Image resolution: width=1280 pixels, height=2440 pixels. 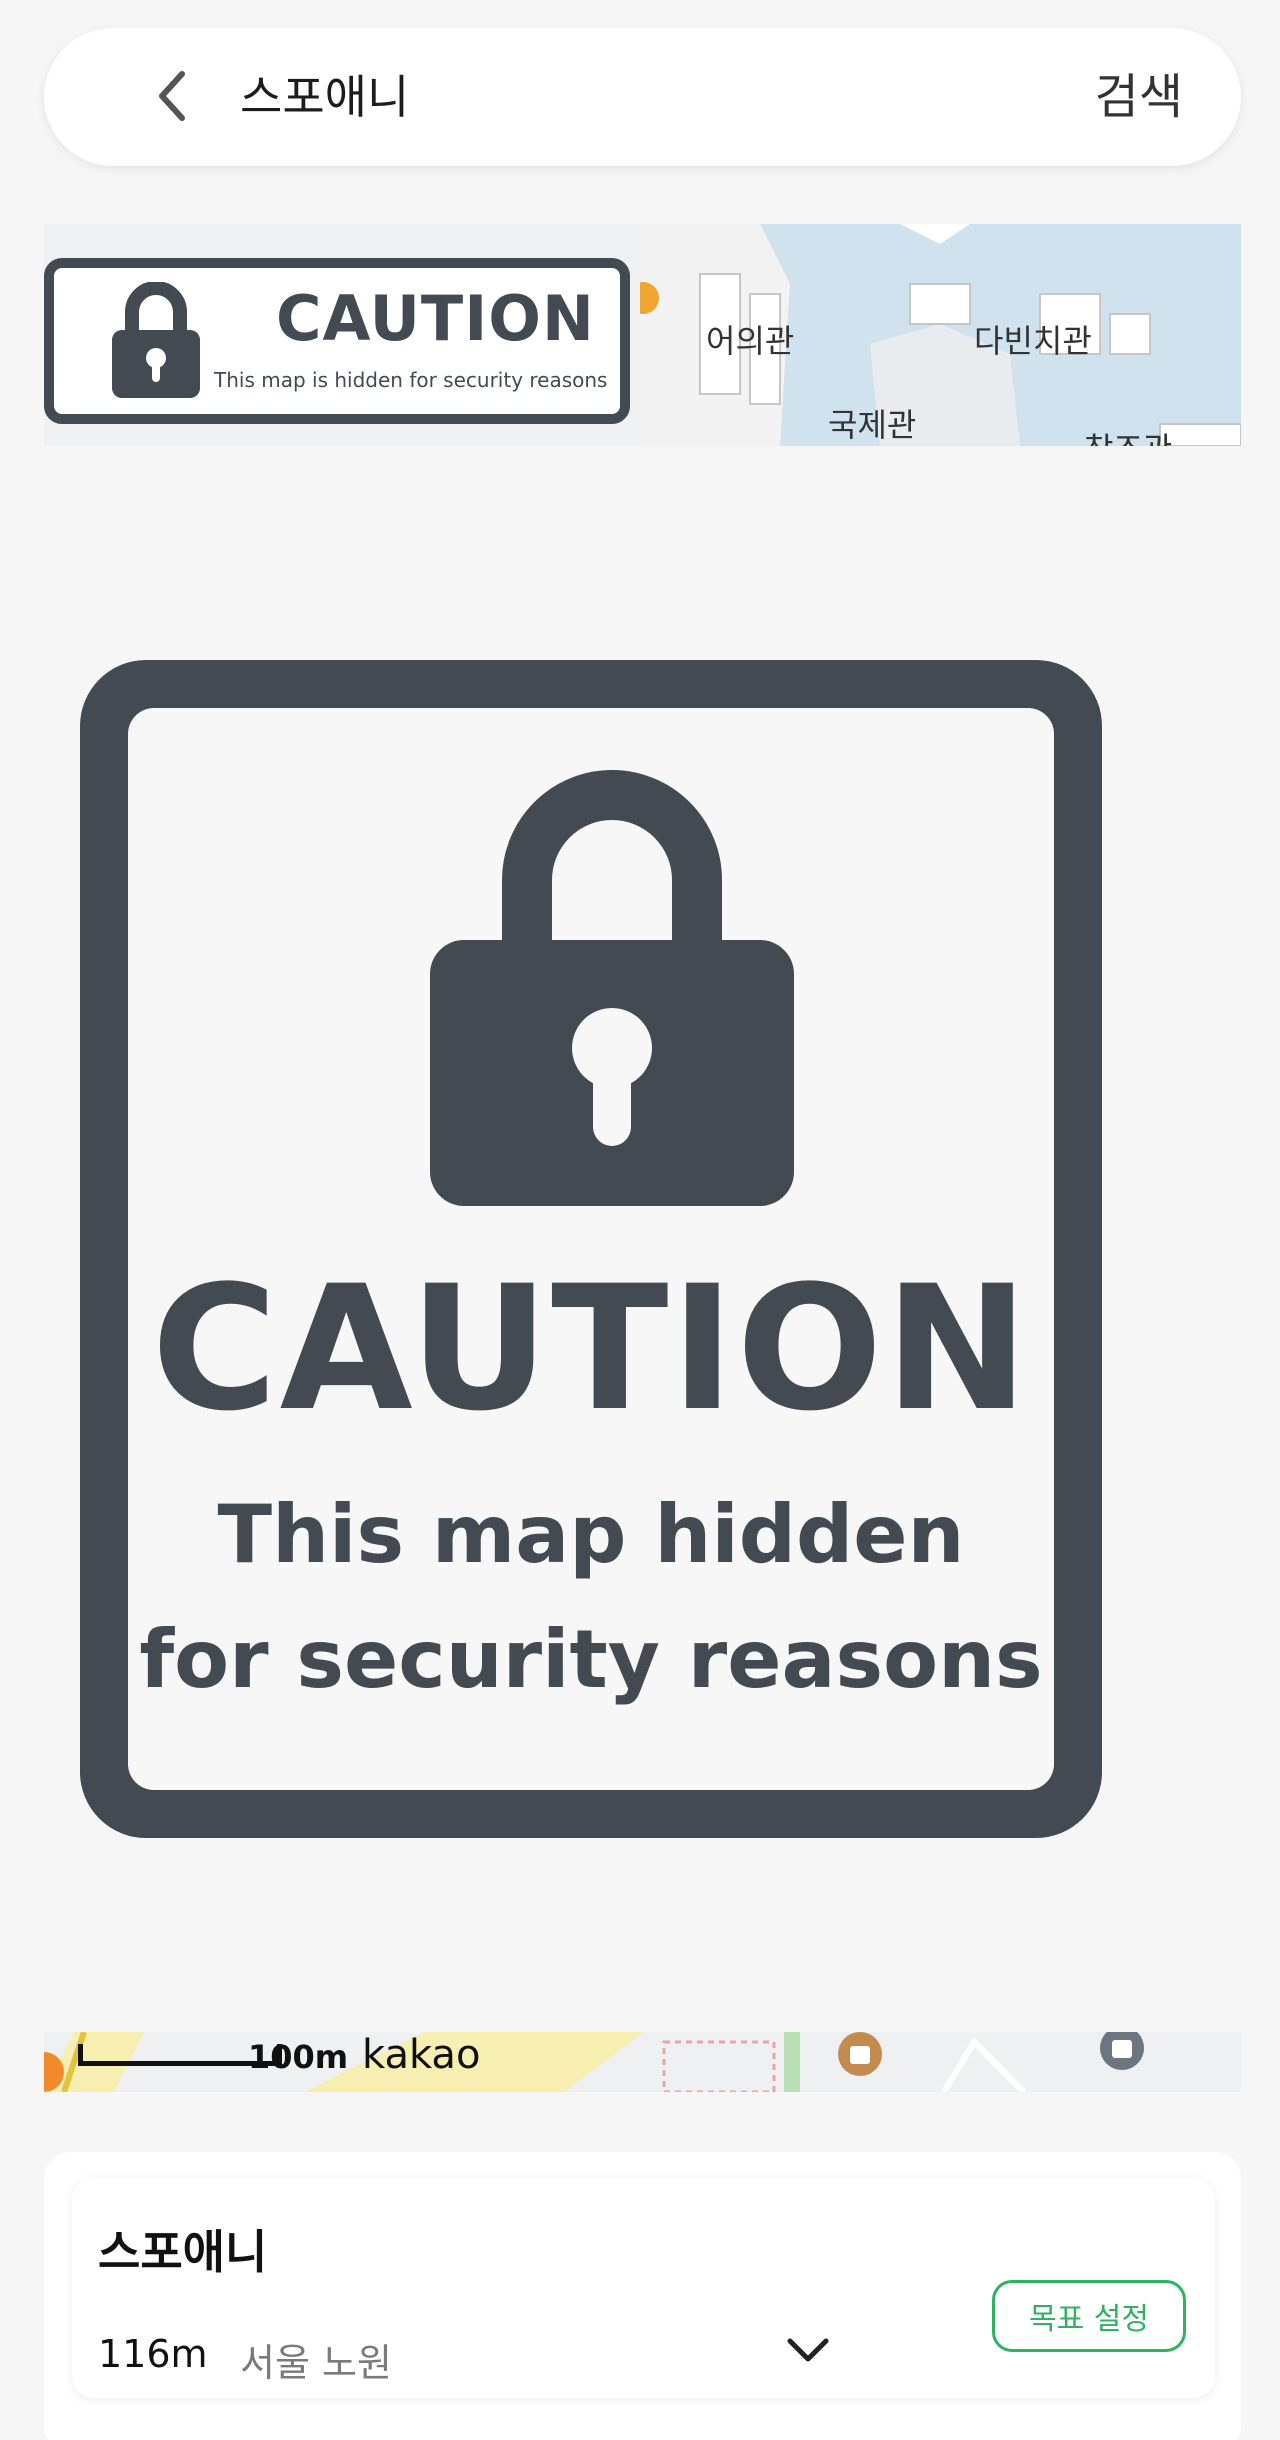 What do you see at coordinates (591, 1534) in the screenshot?
I see `caution-message-line1: This map hidden` at bounding box center [591, 1534].